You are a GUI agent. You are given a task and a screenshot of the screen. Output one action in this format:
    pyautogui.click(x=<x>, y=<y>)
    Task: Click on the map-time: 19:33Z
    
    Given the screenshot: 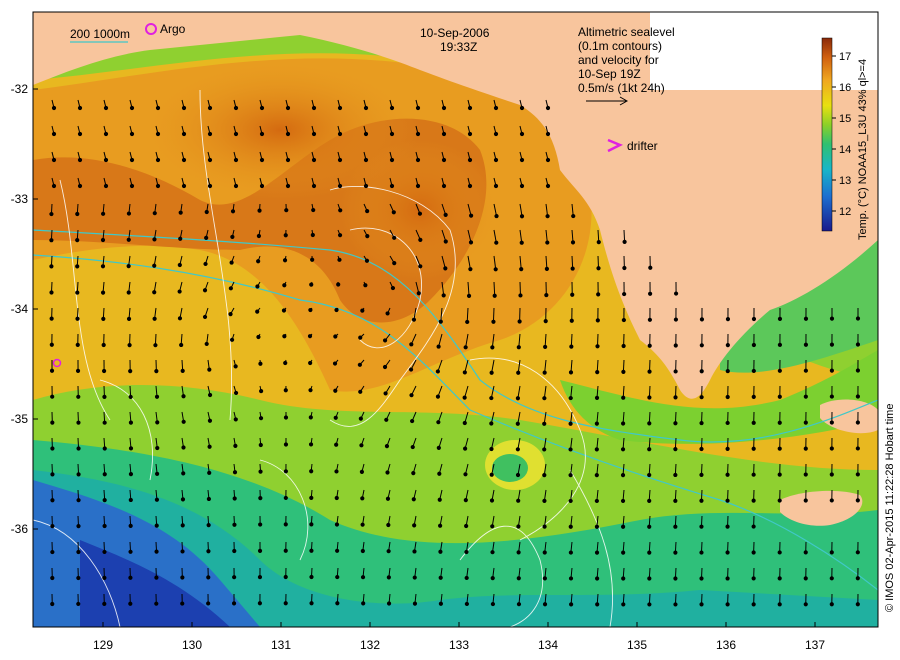 What is the action you would take?
    pyautogui.click(x=458, y=47)
    